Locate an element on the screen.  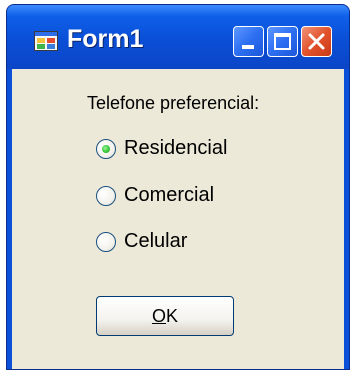
radio-label: Celular is located at coordinates (155, 241).